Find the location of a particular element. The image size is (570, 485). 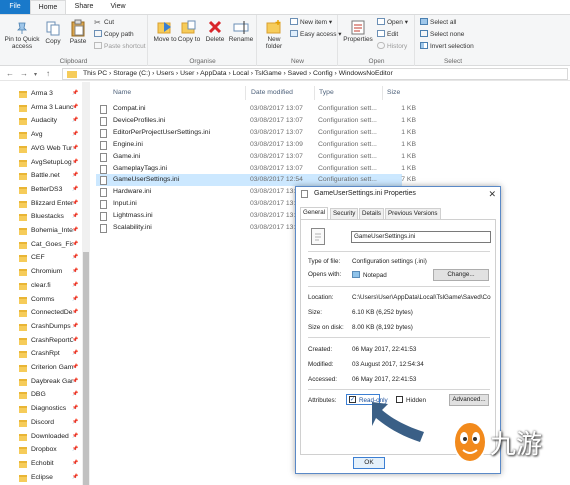

breadcrumb-6: TslGame is located at coordinates (268, 73).